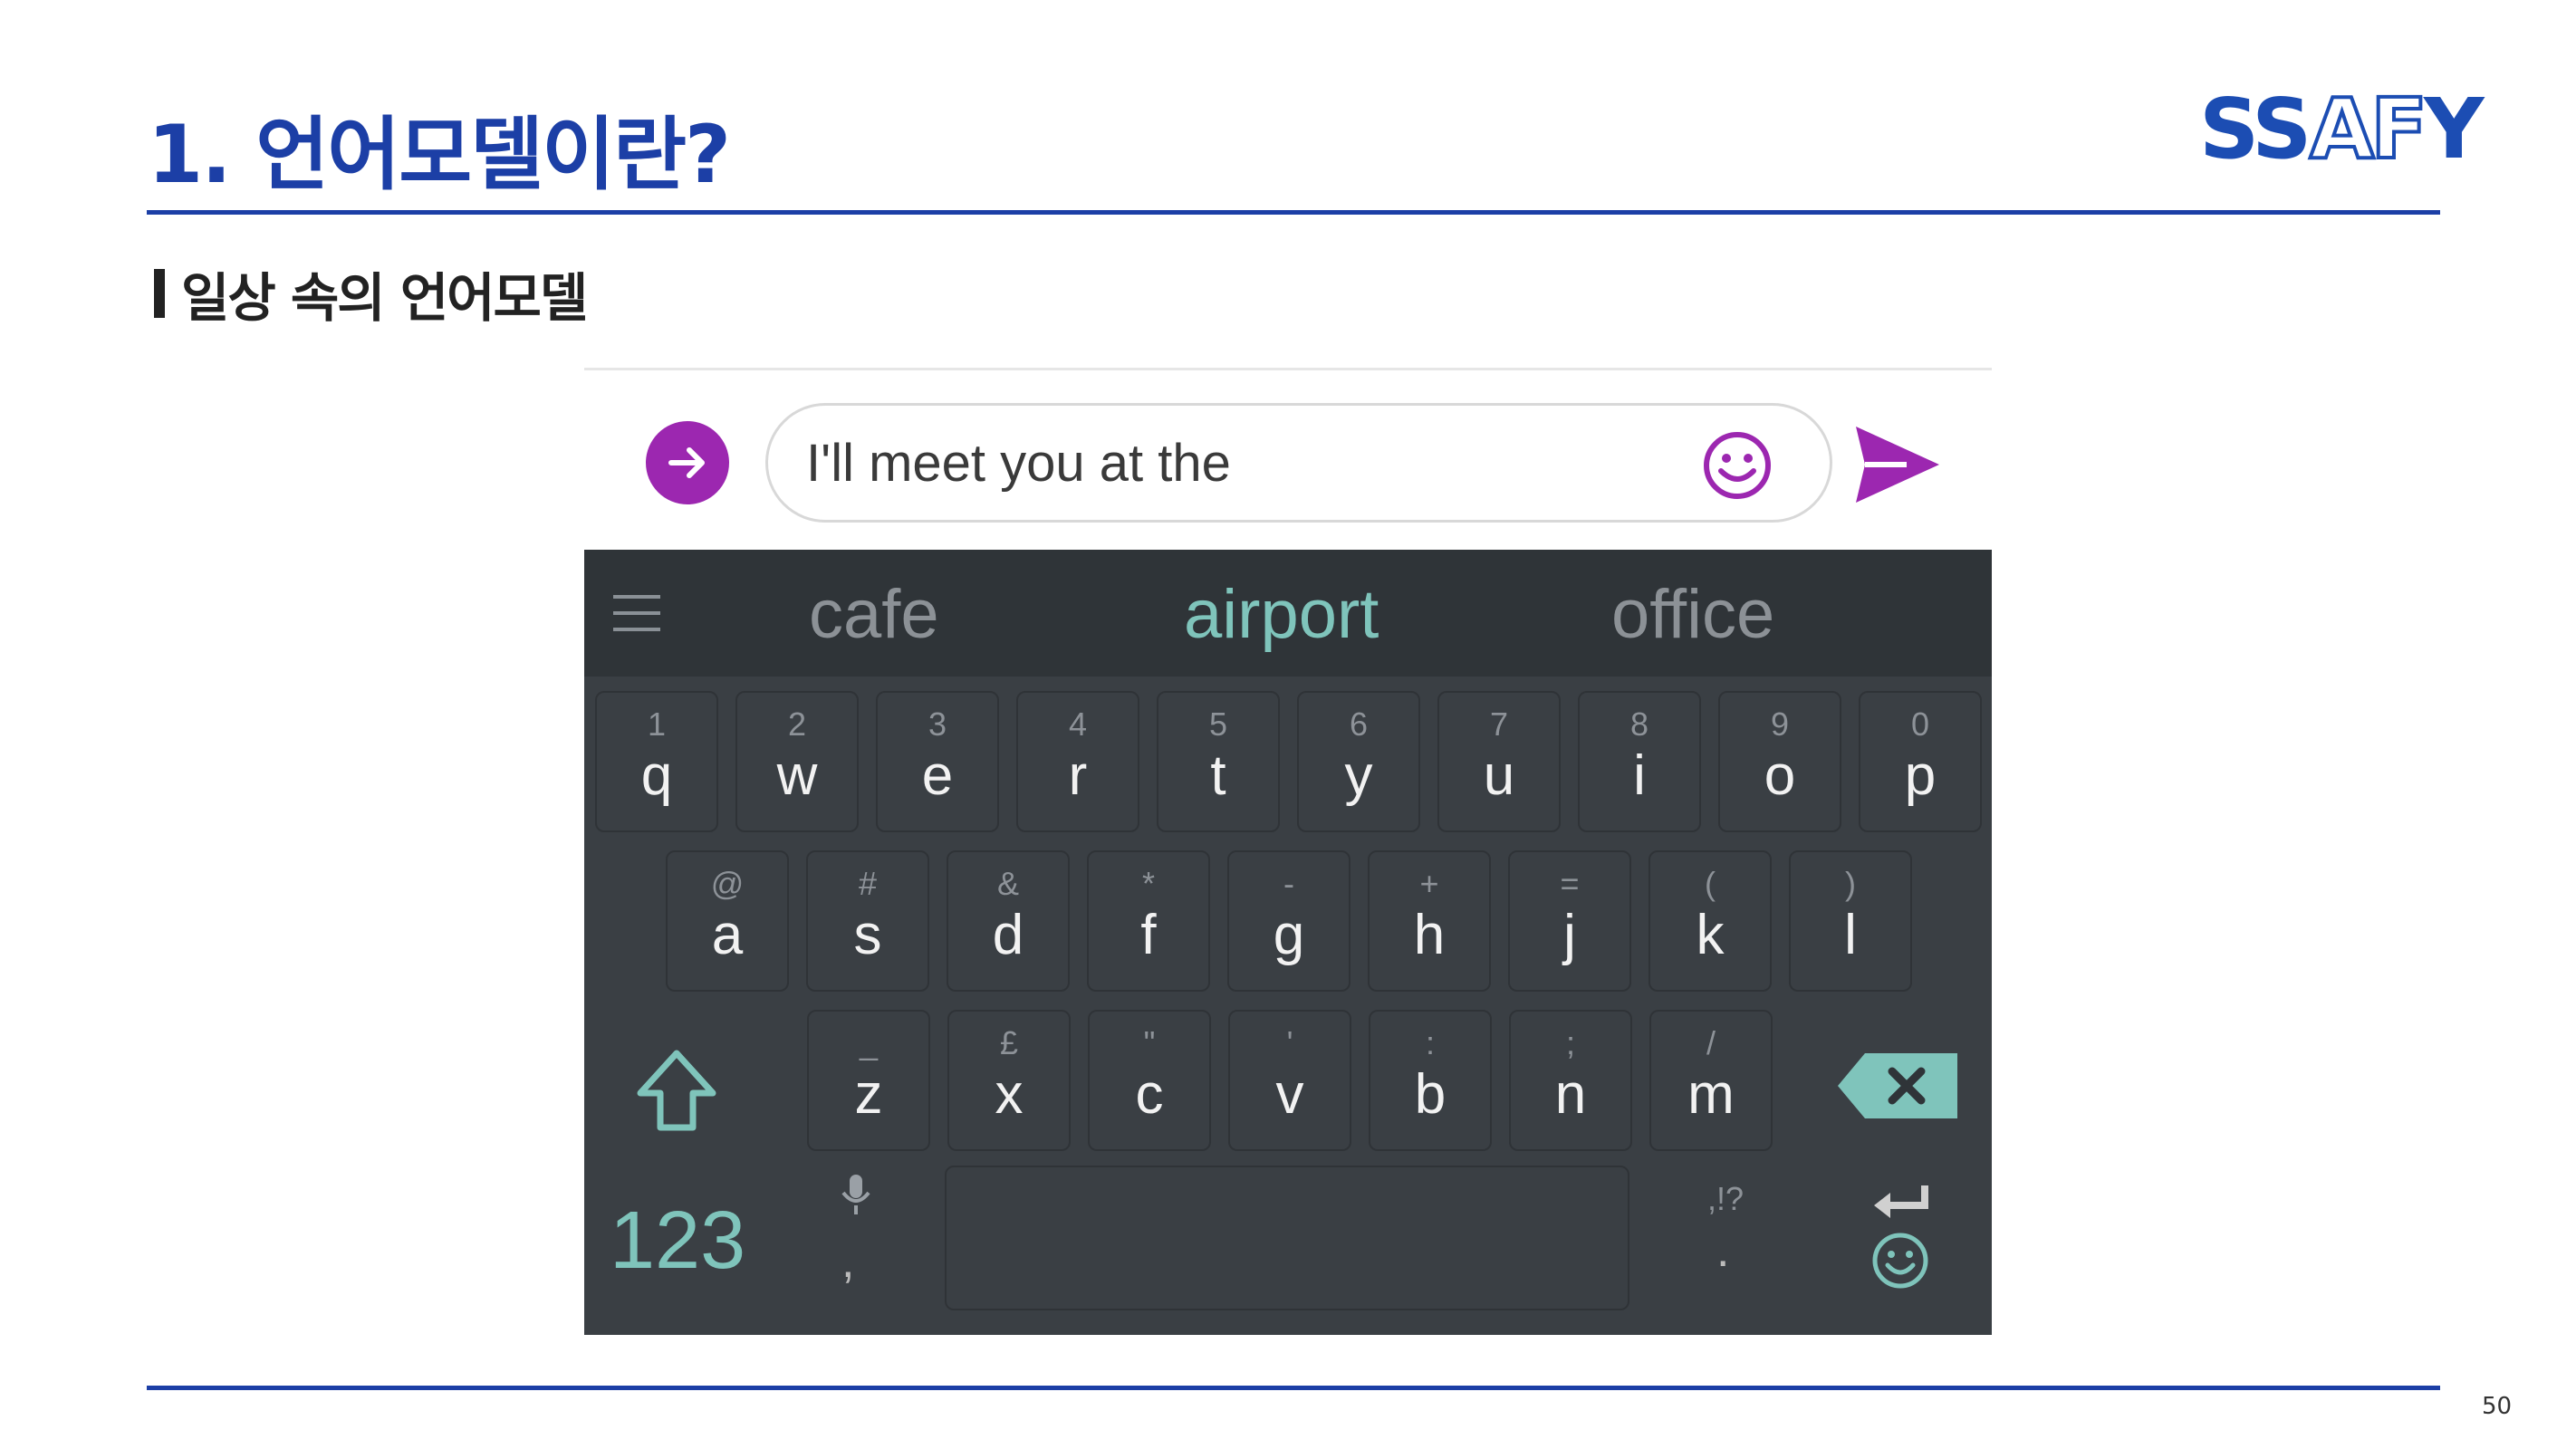  I want to click on key-label: h, so click(1429, 935).